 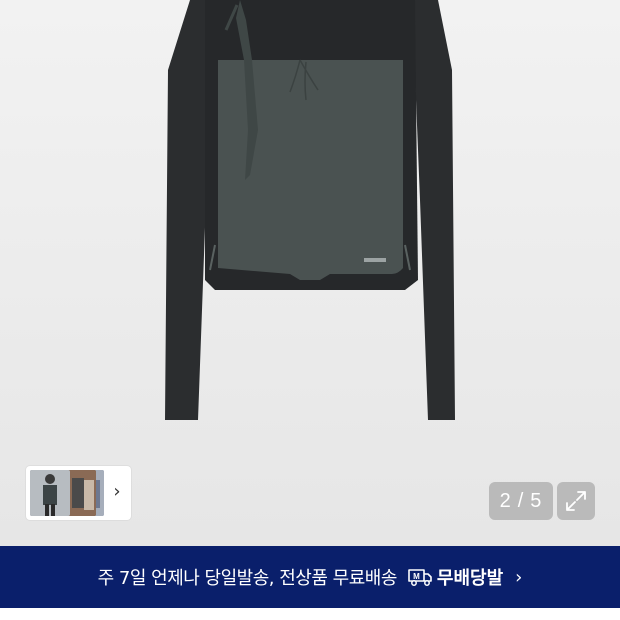 I want to click on label-tag, so click(x=375, y=260).